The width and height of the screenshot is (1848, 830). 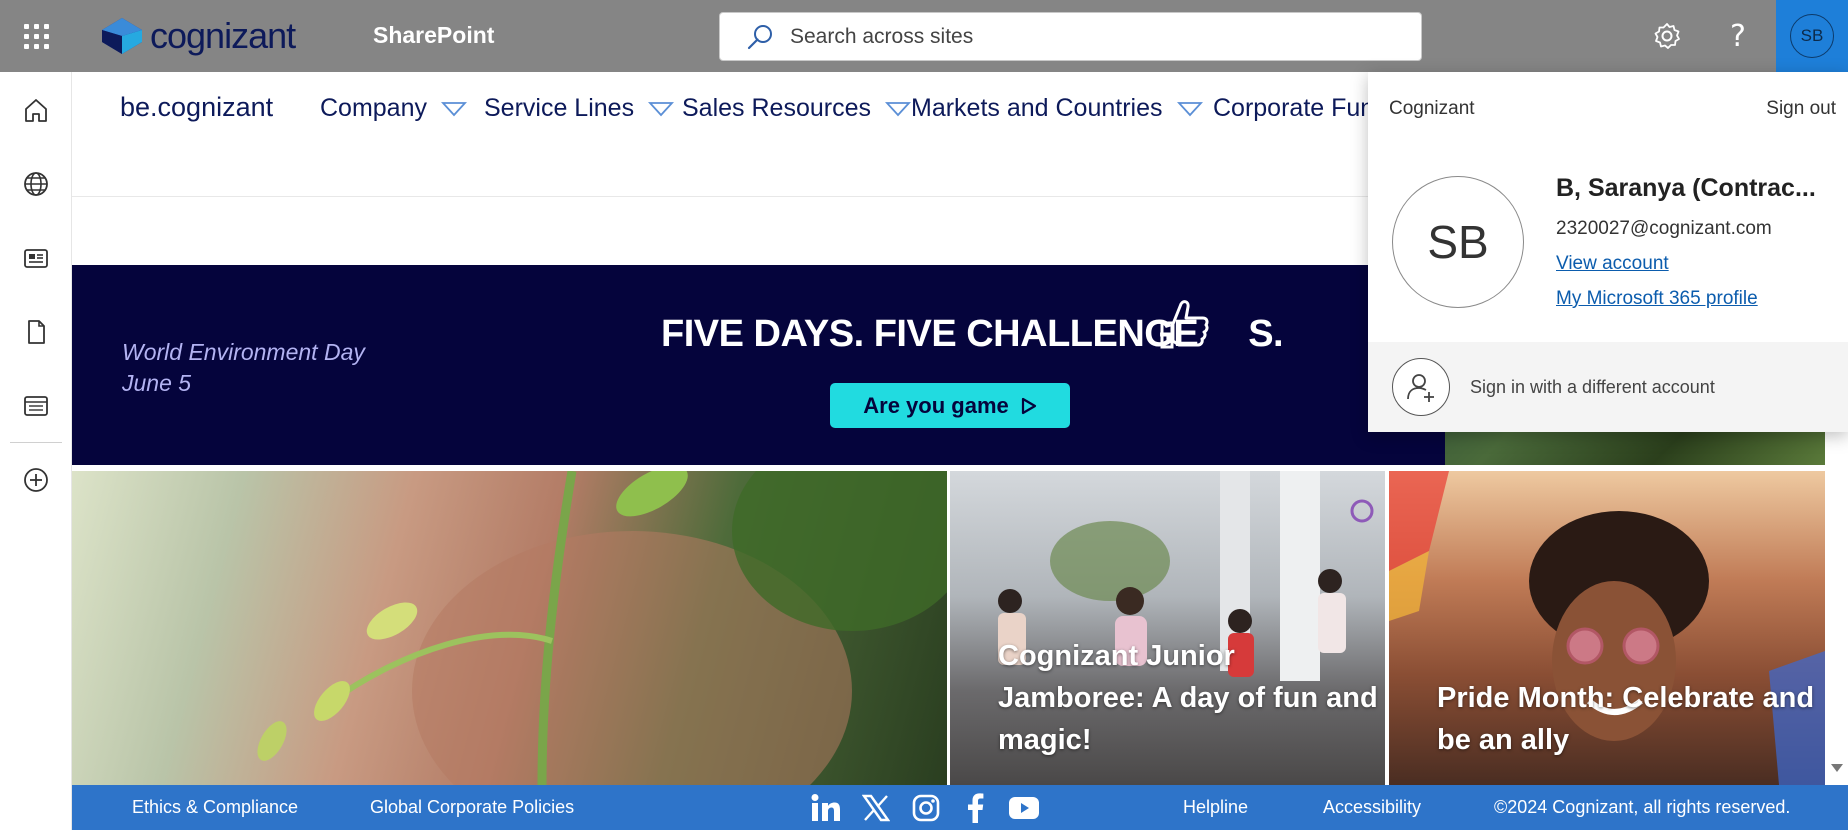 I want to click on avatar: SB, so click(x=1812, y=36).